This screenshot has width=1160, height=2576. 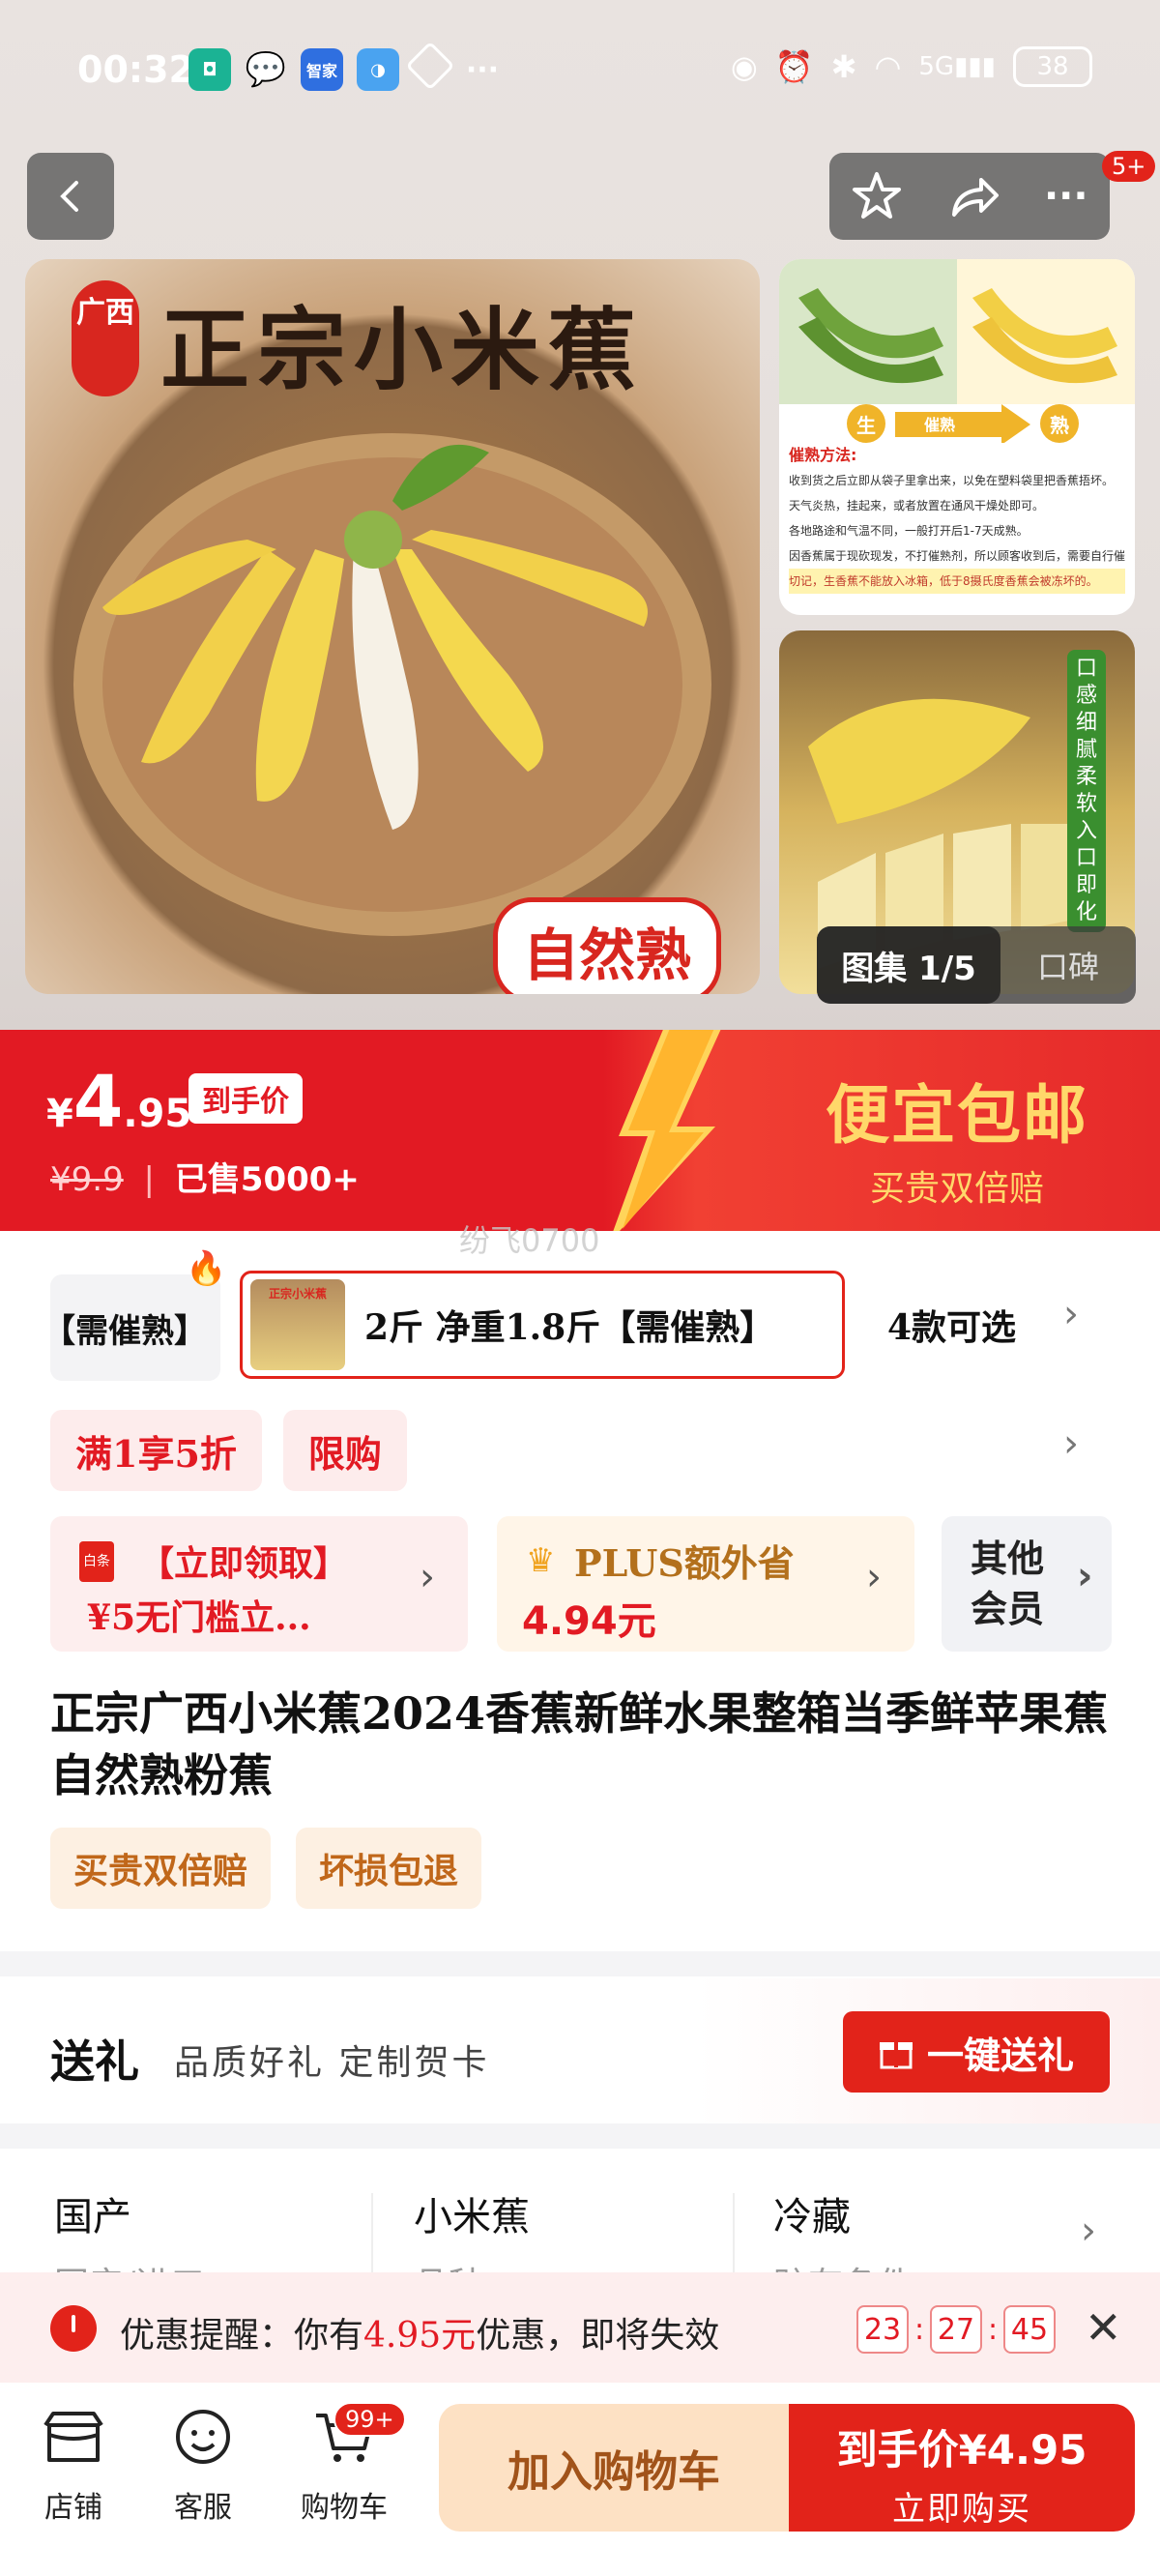 I want to click on spec-origin-value: 国产, so click(x=92, y=2217).